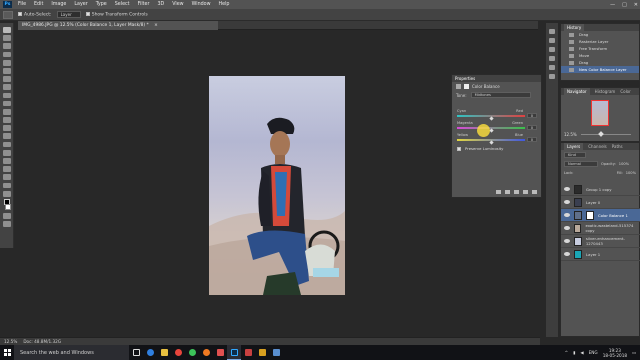 Image resolution: width=640 pixels, height=360 pixels. Describe the element at coordinates (6, 185) in the screenshot. I see `zoom-tool-icon` at that location.